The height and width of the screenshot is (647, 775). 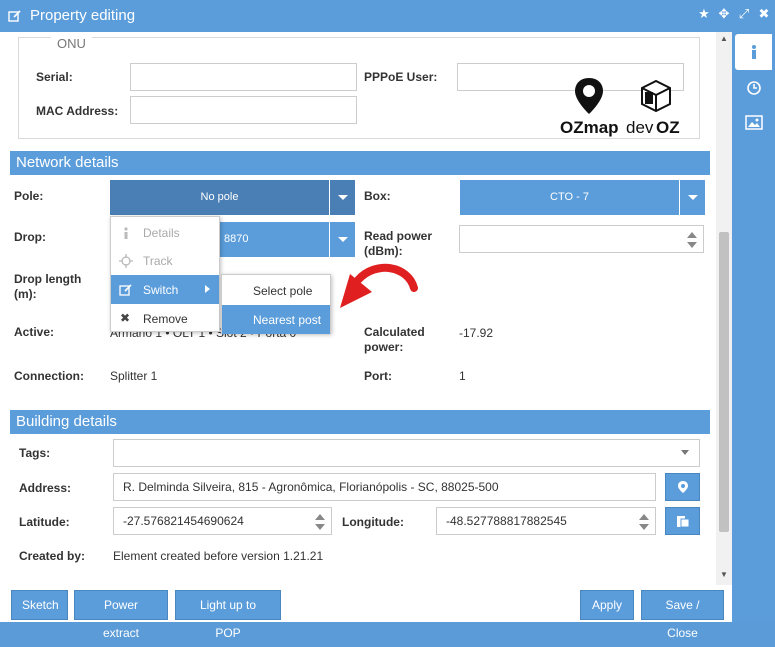 I want to click on menu-item-remove: ✖ Remove, so click(x=165, y=318).